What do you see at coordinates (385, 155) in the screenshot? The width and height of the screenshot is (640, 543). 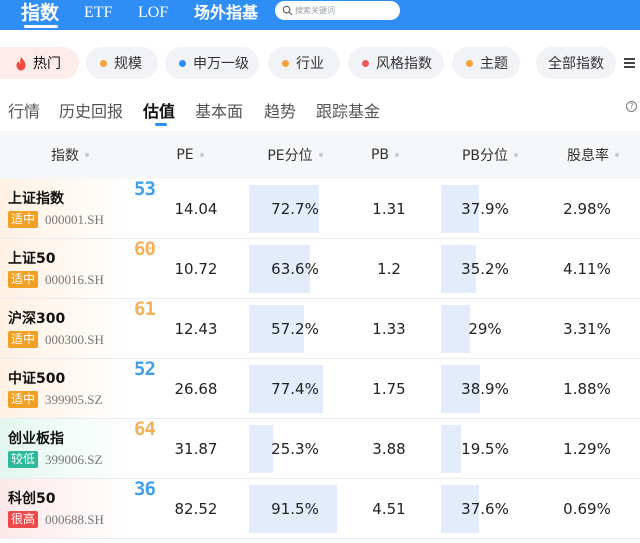 I see `column-header-pb: PB` at bounding box center [385, 155].